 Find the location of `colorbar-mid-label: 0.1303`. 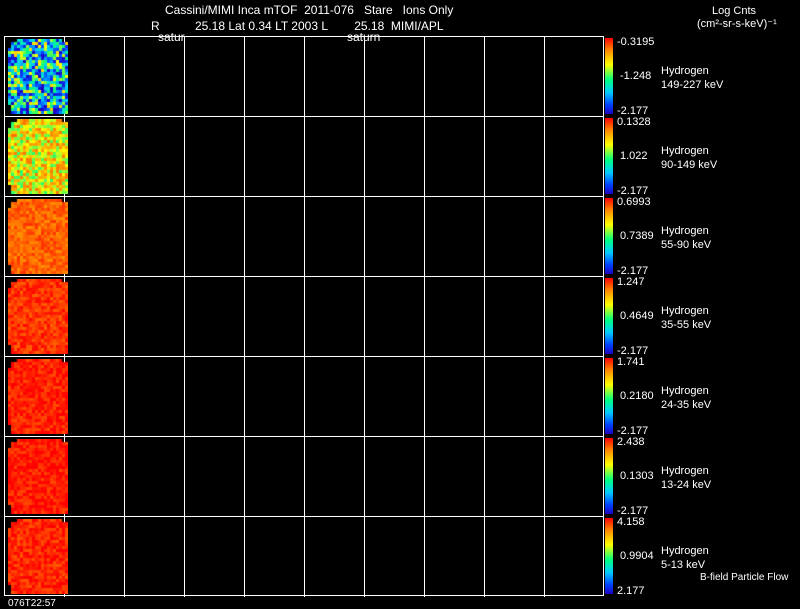

colorbar-mid-label: 0.1303 is located at coordinates (637, 476).